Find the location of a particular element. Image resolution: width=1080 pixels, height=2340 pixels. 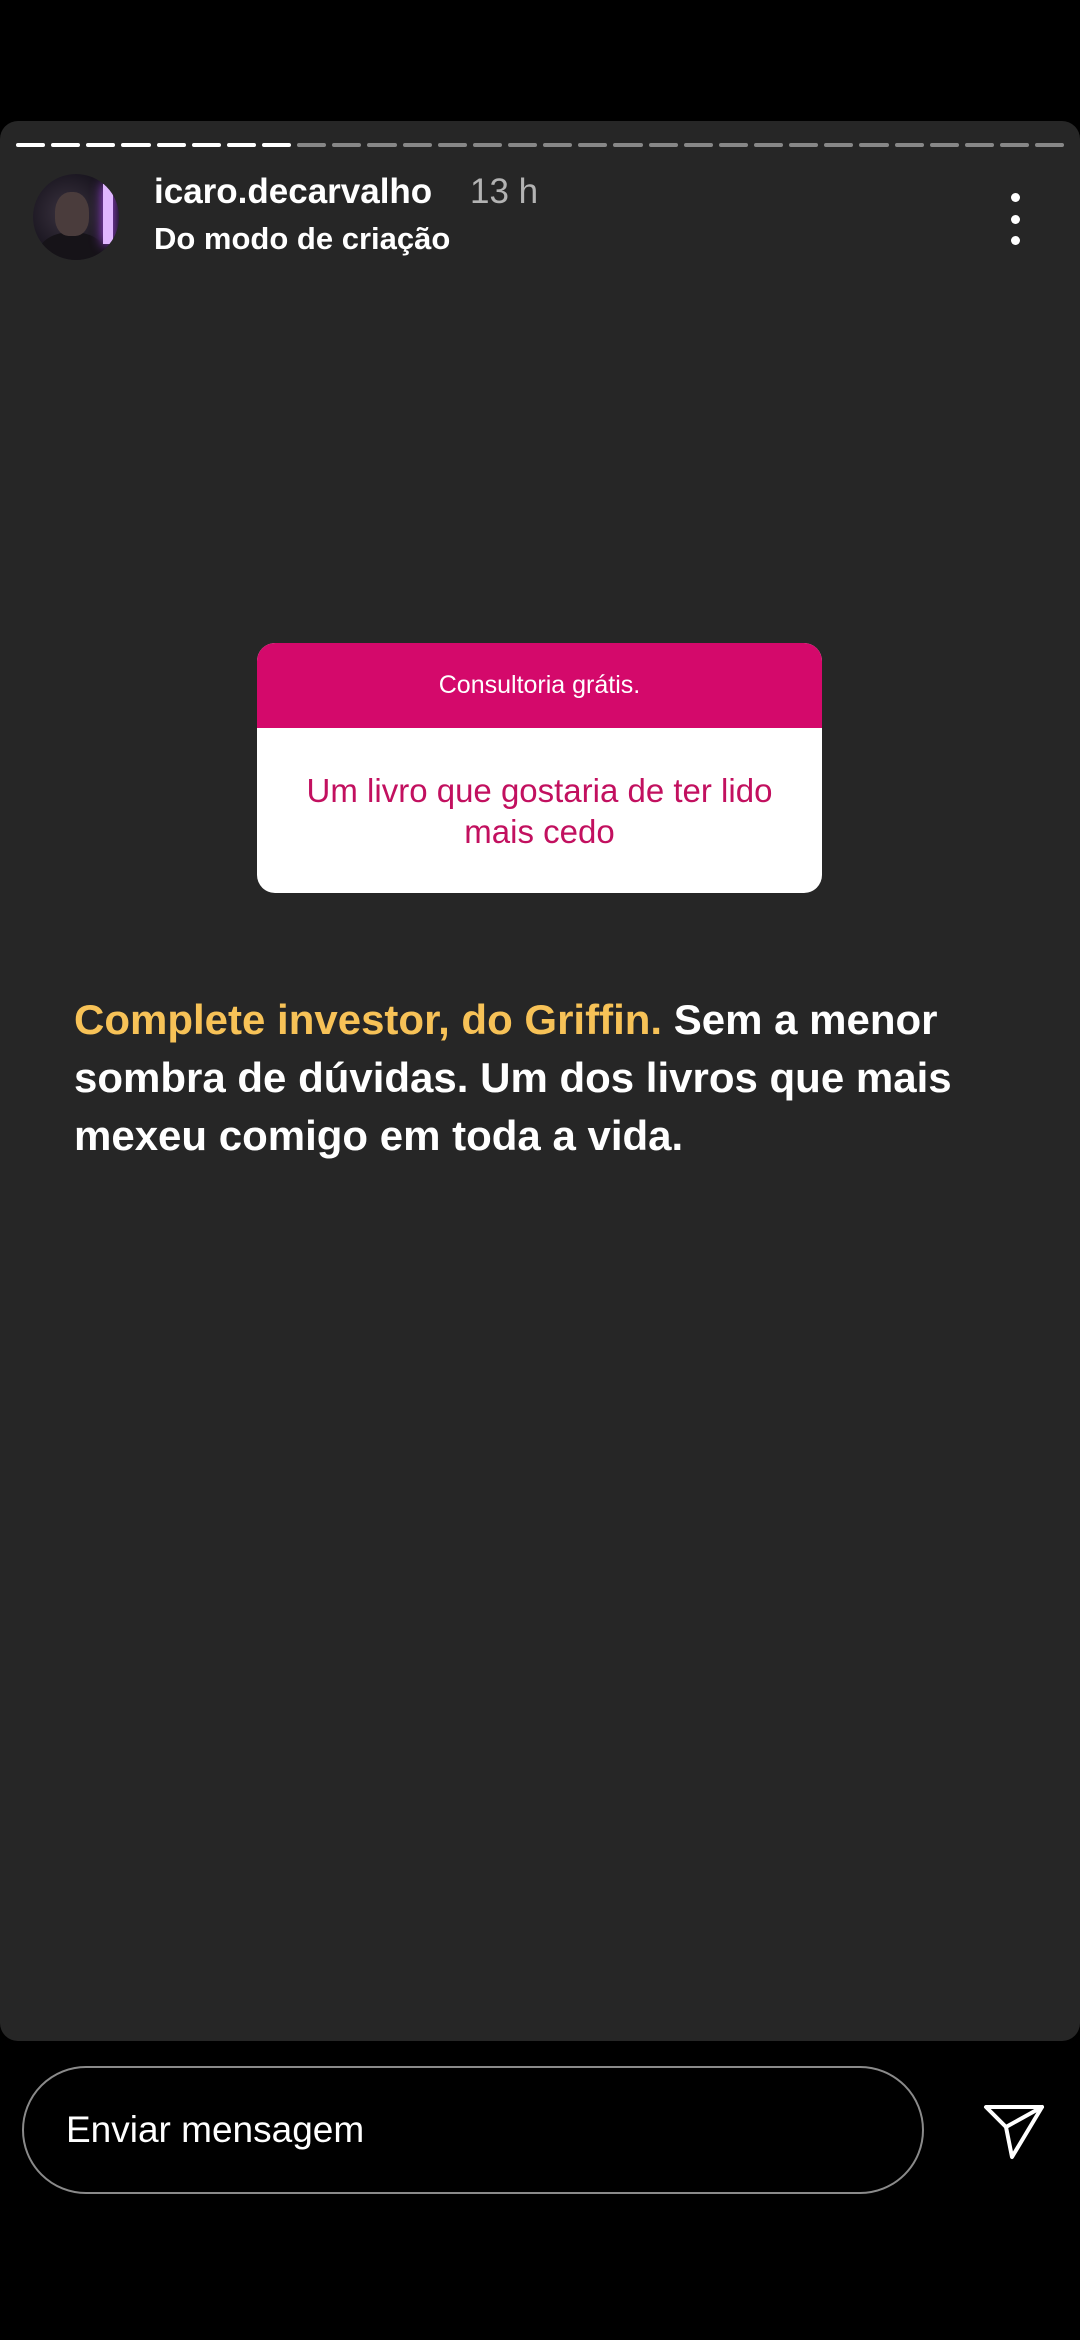

story-header: icaro.decarvalho 13 h Do modo de criação is located at coordinates (556, 218).